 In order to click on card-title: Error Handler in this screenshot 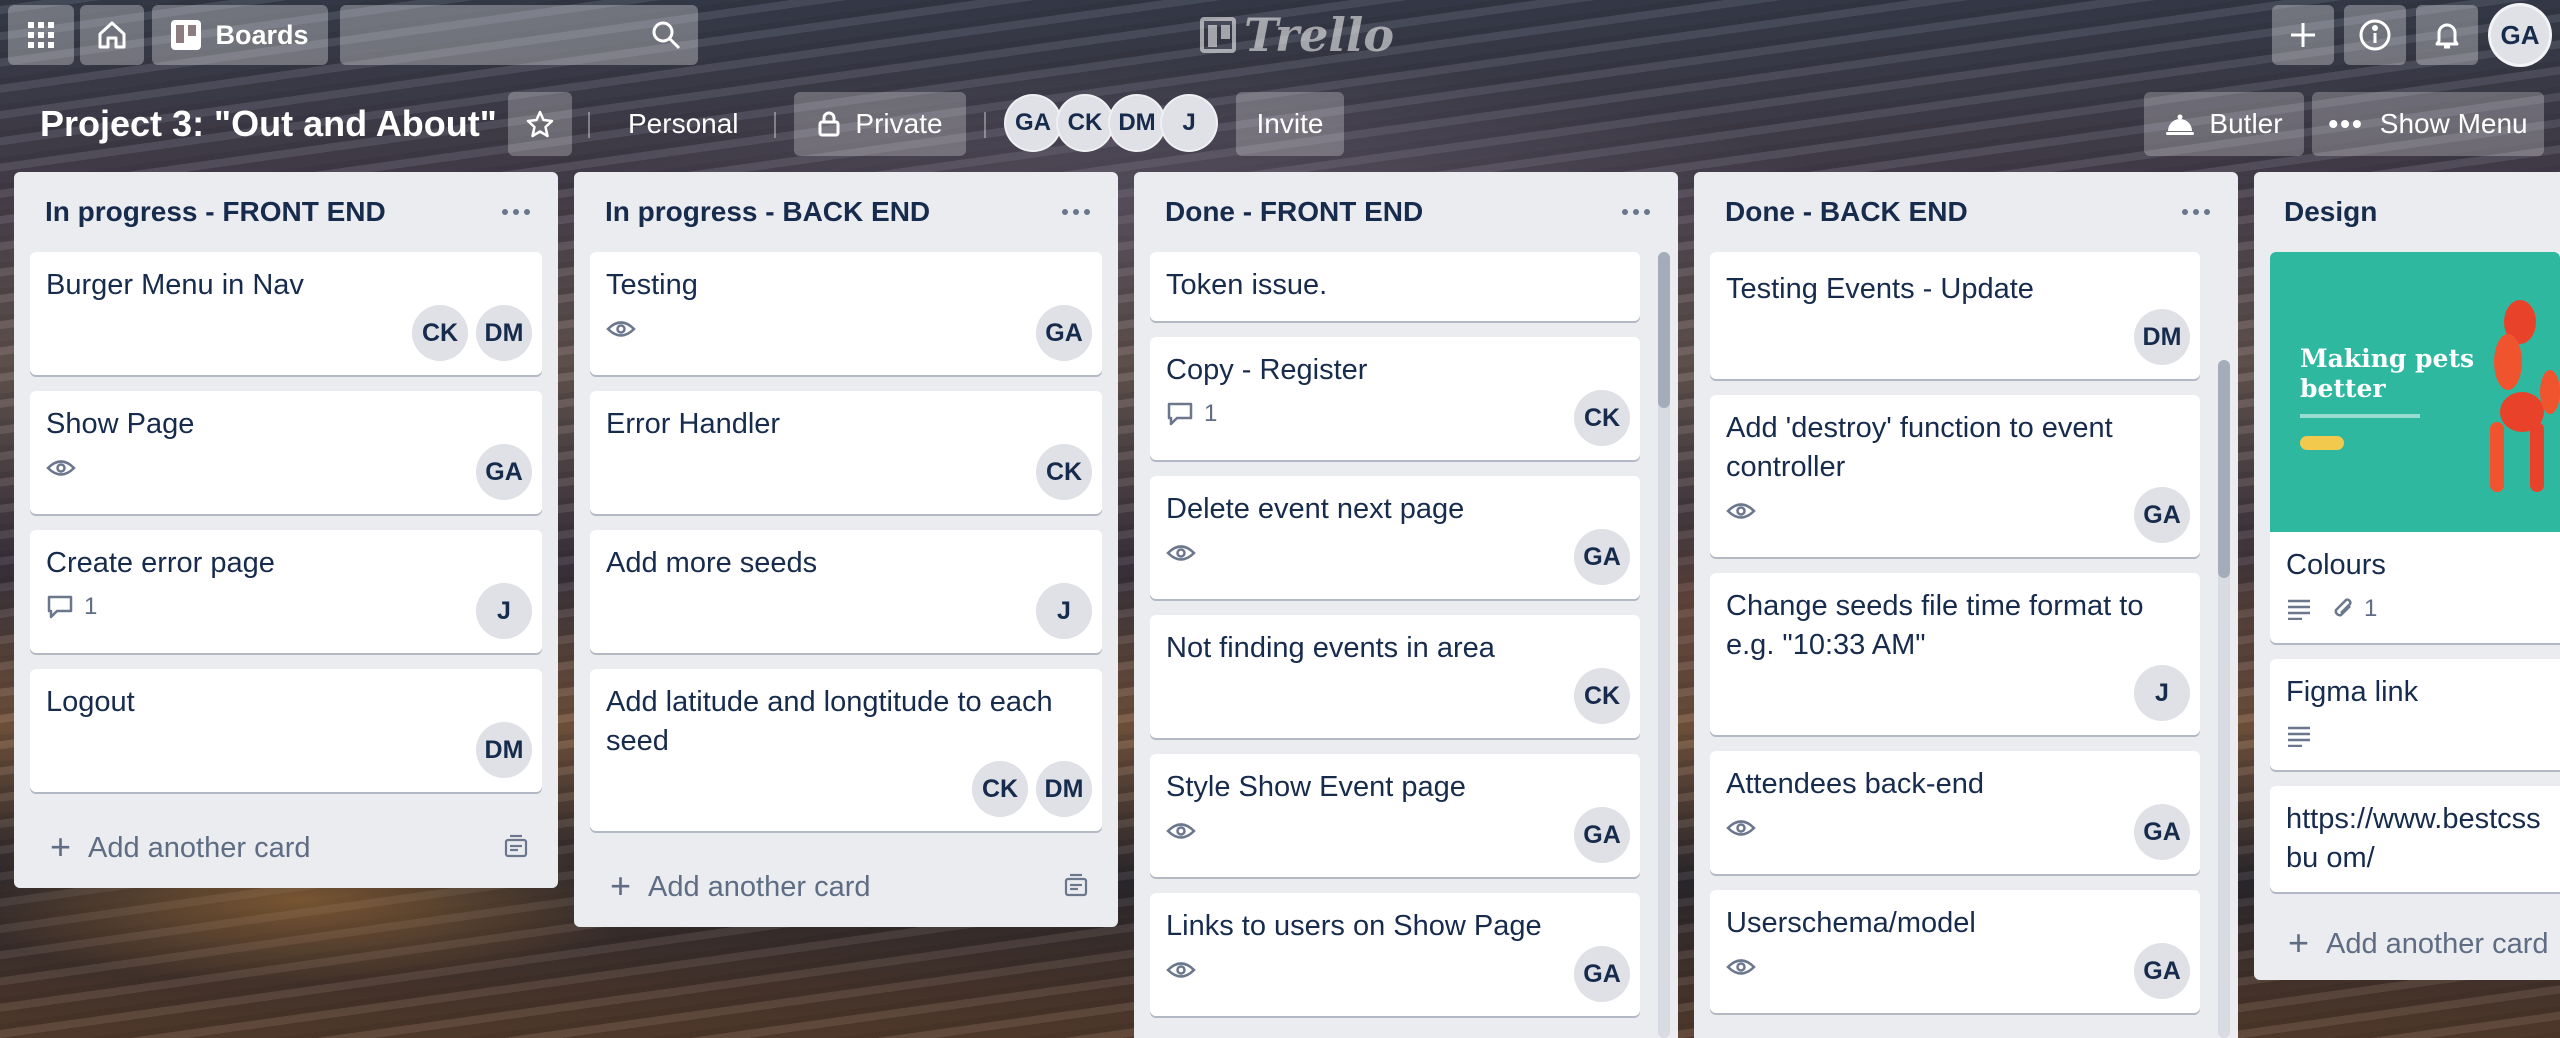, I will do `click(693, 424)`.